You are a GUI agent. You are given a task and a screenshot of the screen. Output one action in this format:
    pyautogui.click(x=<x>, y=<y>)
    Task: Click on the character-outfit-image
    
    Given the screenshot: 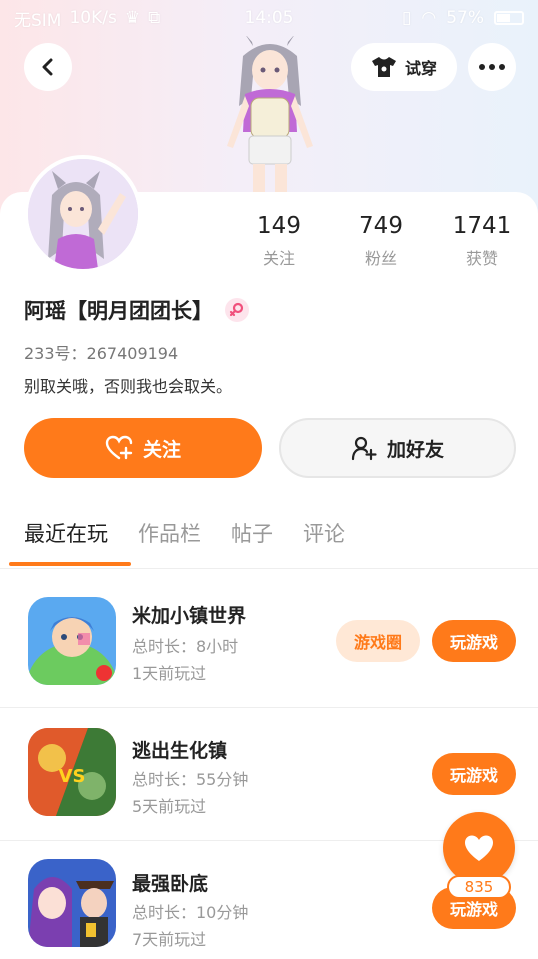 What is the action you would take?
    pyautogui.click(x=270, y=115)
    